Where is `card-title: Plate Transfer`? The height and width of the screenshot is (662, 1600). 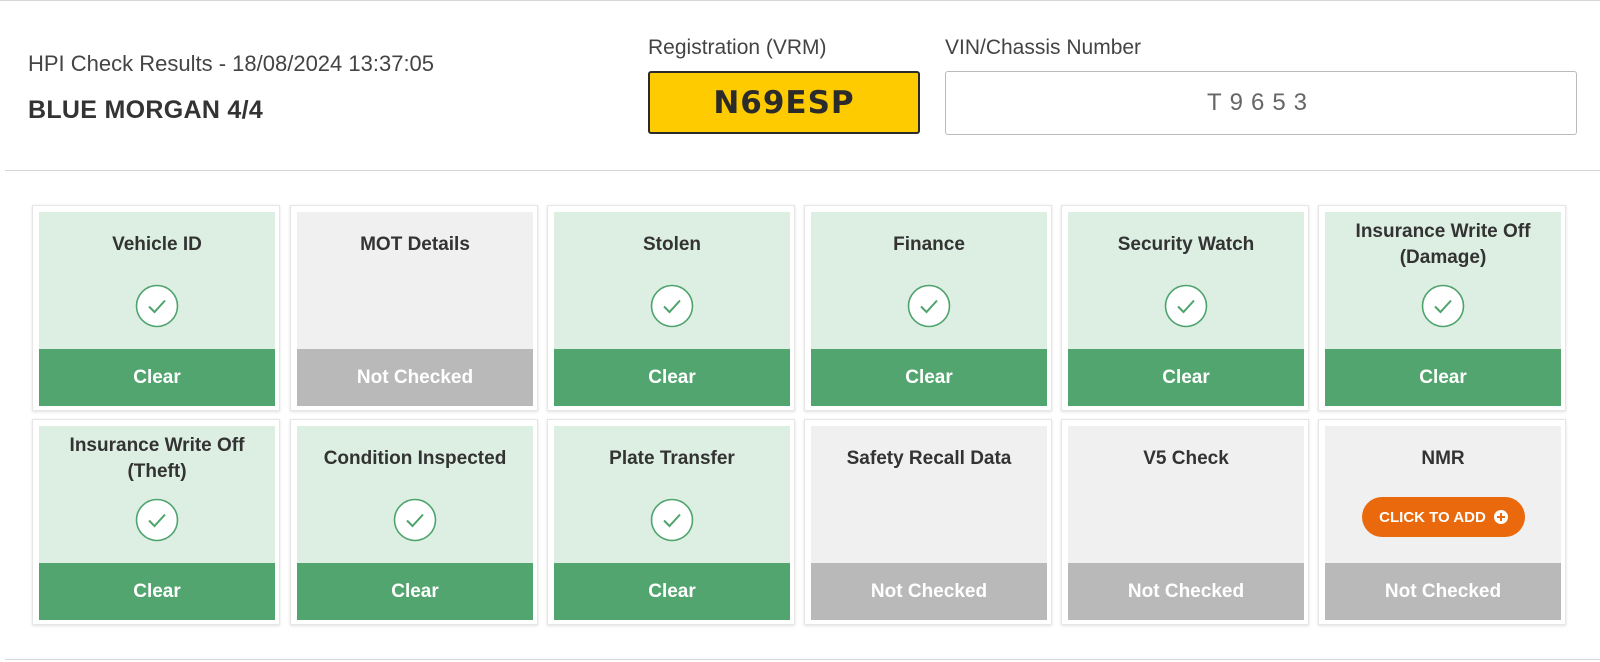
card-title: Plate Transfer is located at coordinates (672, 458).